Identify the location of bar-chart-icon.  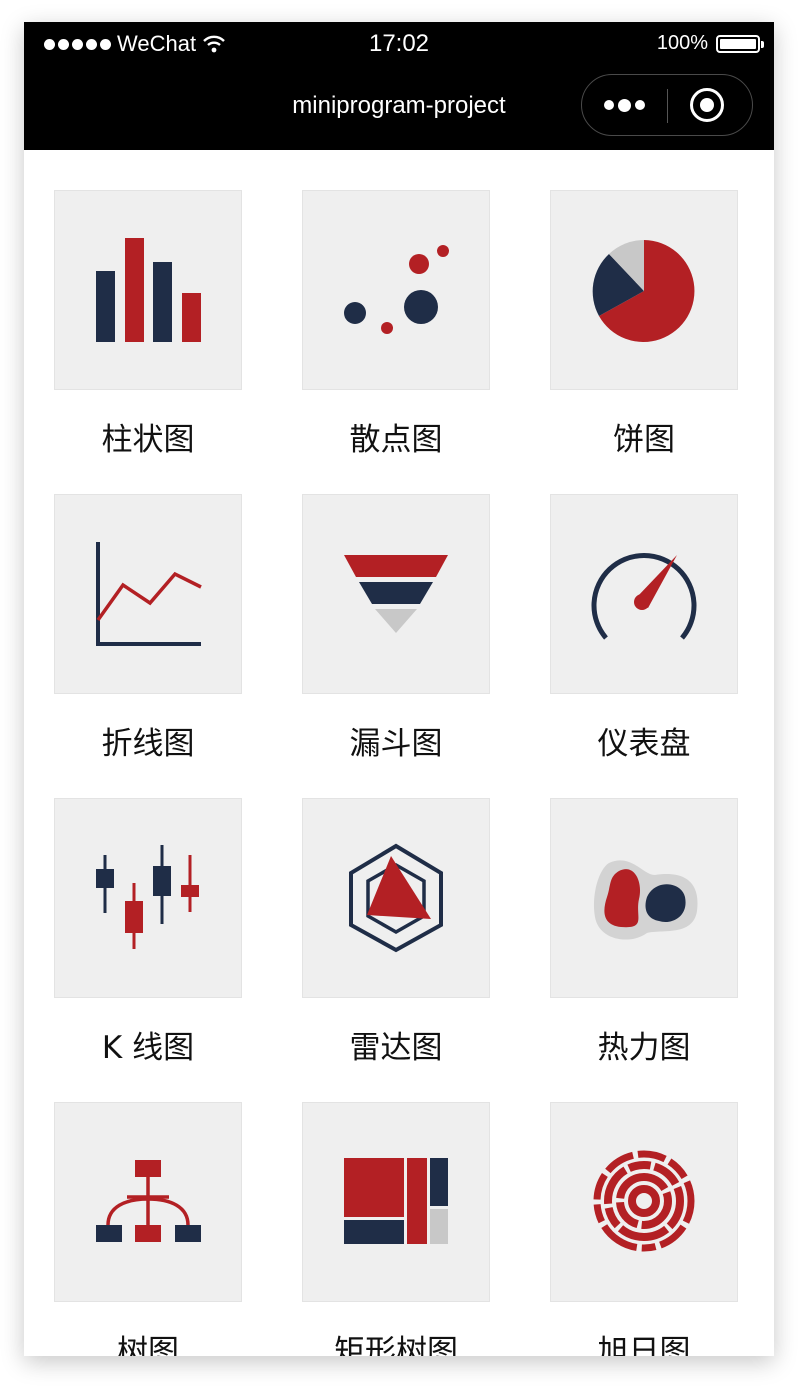
(148, 290).